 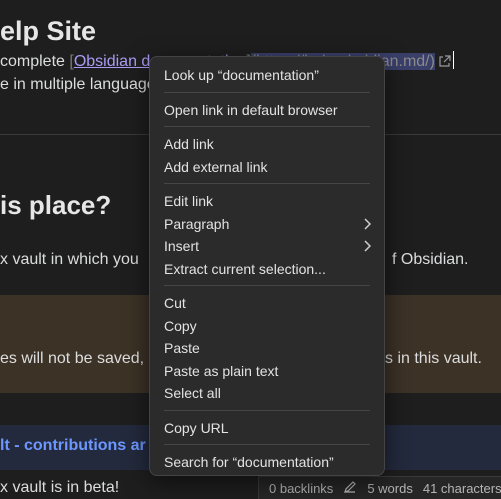 What do you see at coordinates (267, 201) in the screenshot?
I see `menu-item-edit-link: Edit link` at bounding box center [267, 201].